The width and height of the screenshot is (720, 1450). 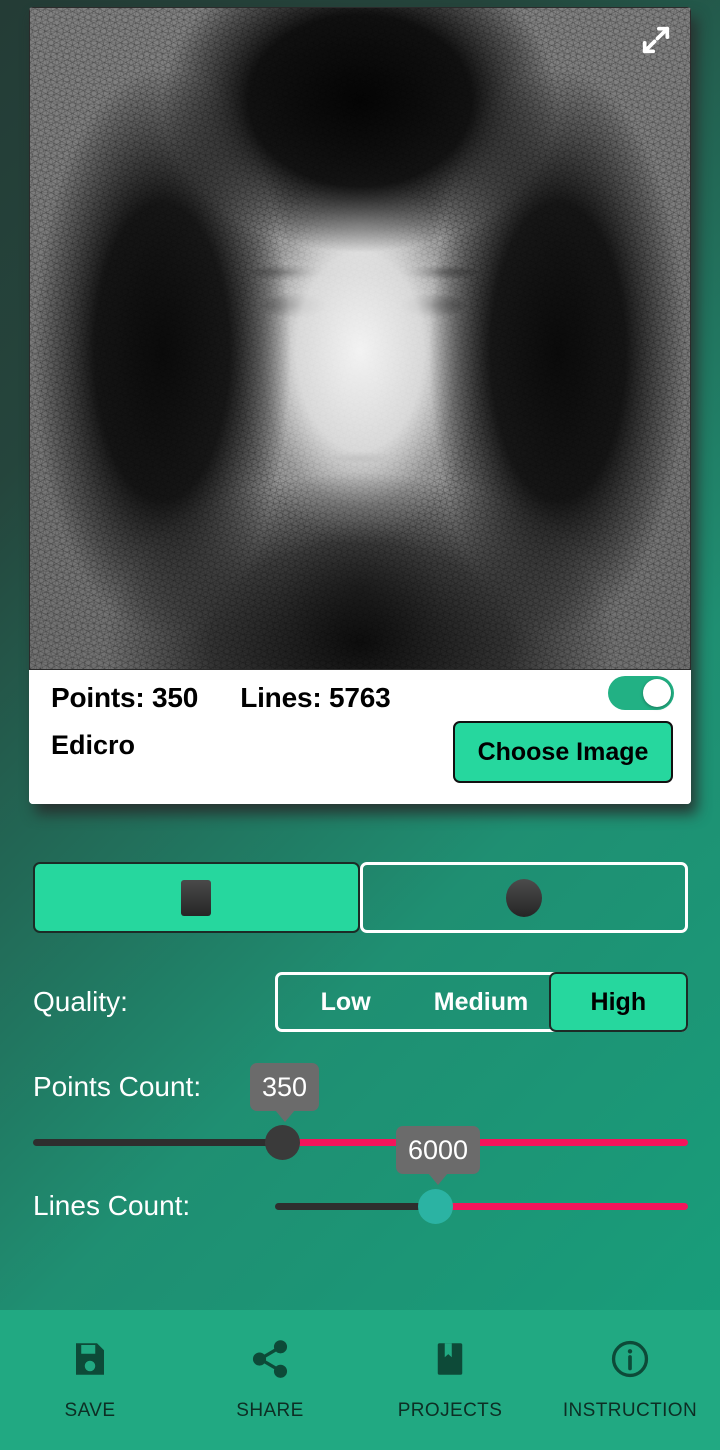 I want to click on toggle-knob, so click(x=657, y=693).